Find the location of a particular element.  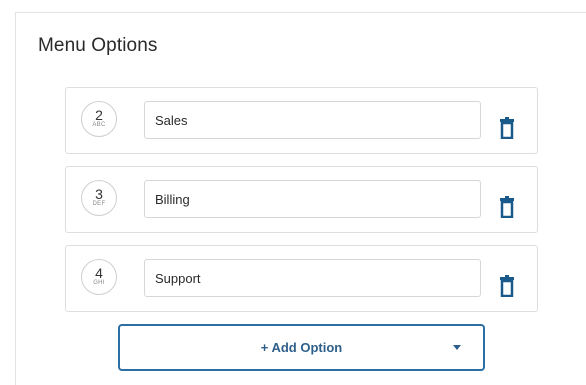

key-letters: GHI is located at coordinates (99, 283).